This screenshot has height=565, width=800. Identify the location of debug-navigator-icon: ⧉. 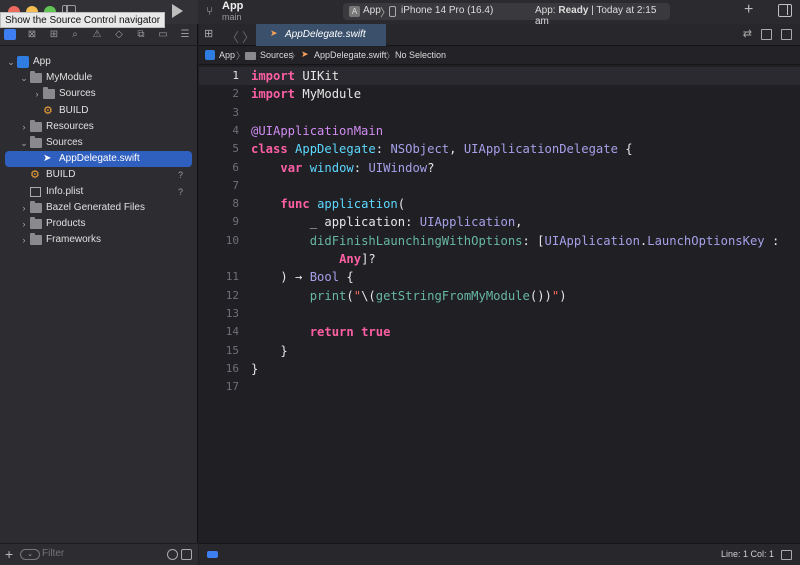
(141, 34).